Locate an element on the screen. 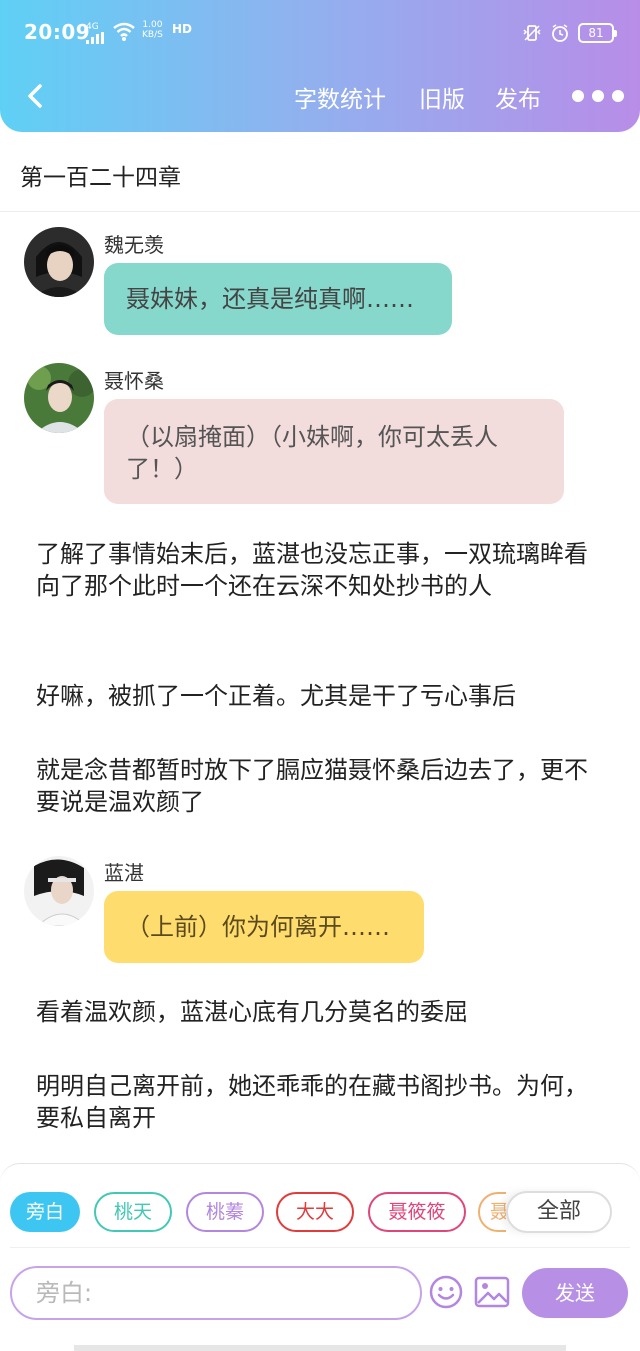 Image resolution: width=640 pixels, height=1351 pixels. hd-badge: HD is located at coordinates (182, 29).